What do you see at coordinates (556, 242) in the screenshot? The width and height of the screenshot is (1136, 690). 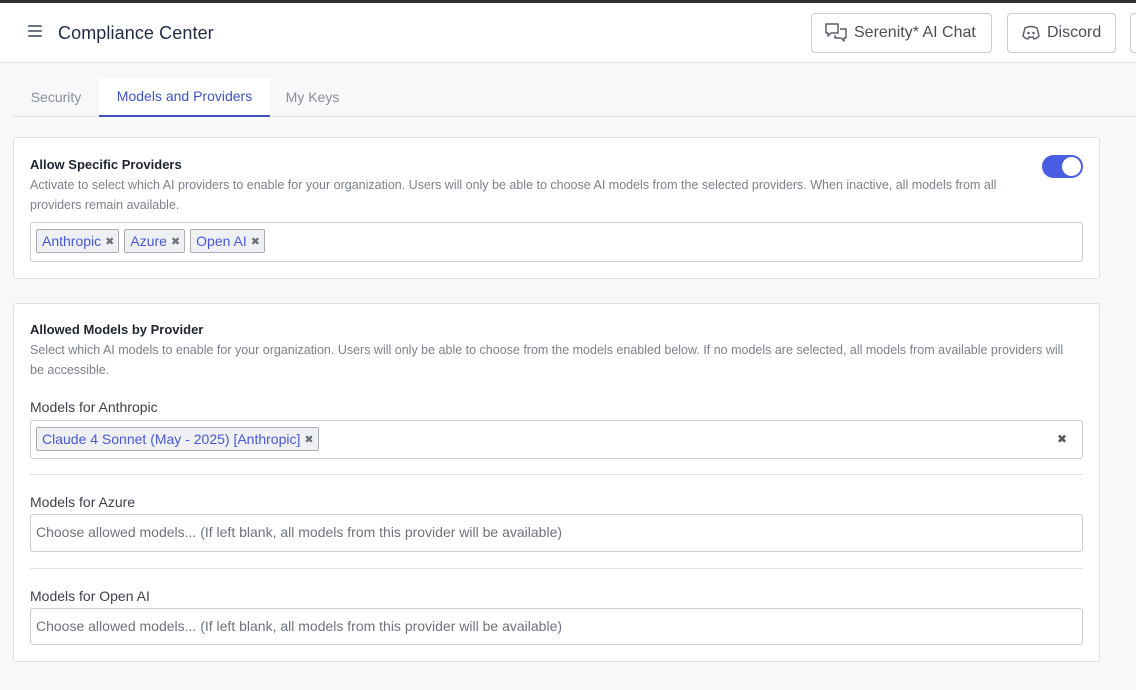 I see `providers-multiselect: Anthropic ✖ Azure ✖ Open AI ✖` at bounding box center [556, 242].